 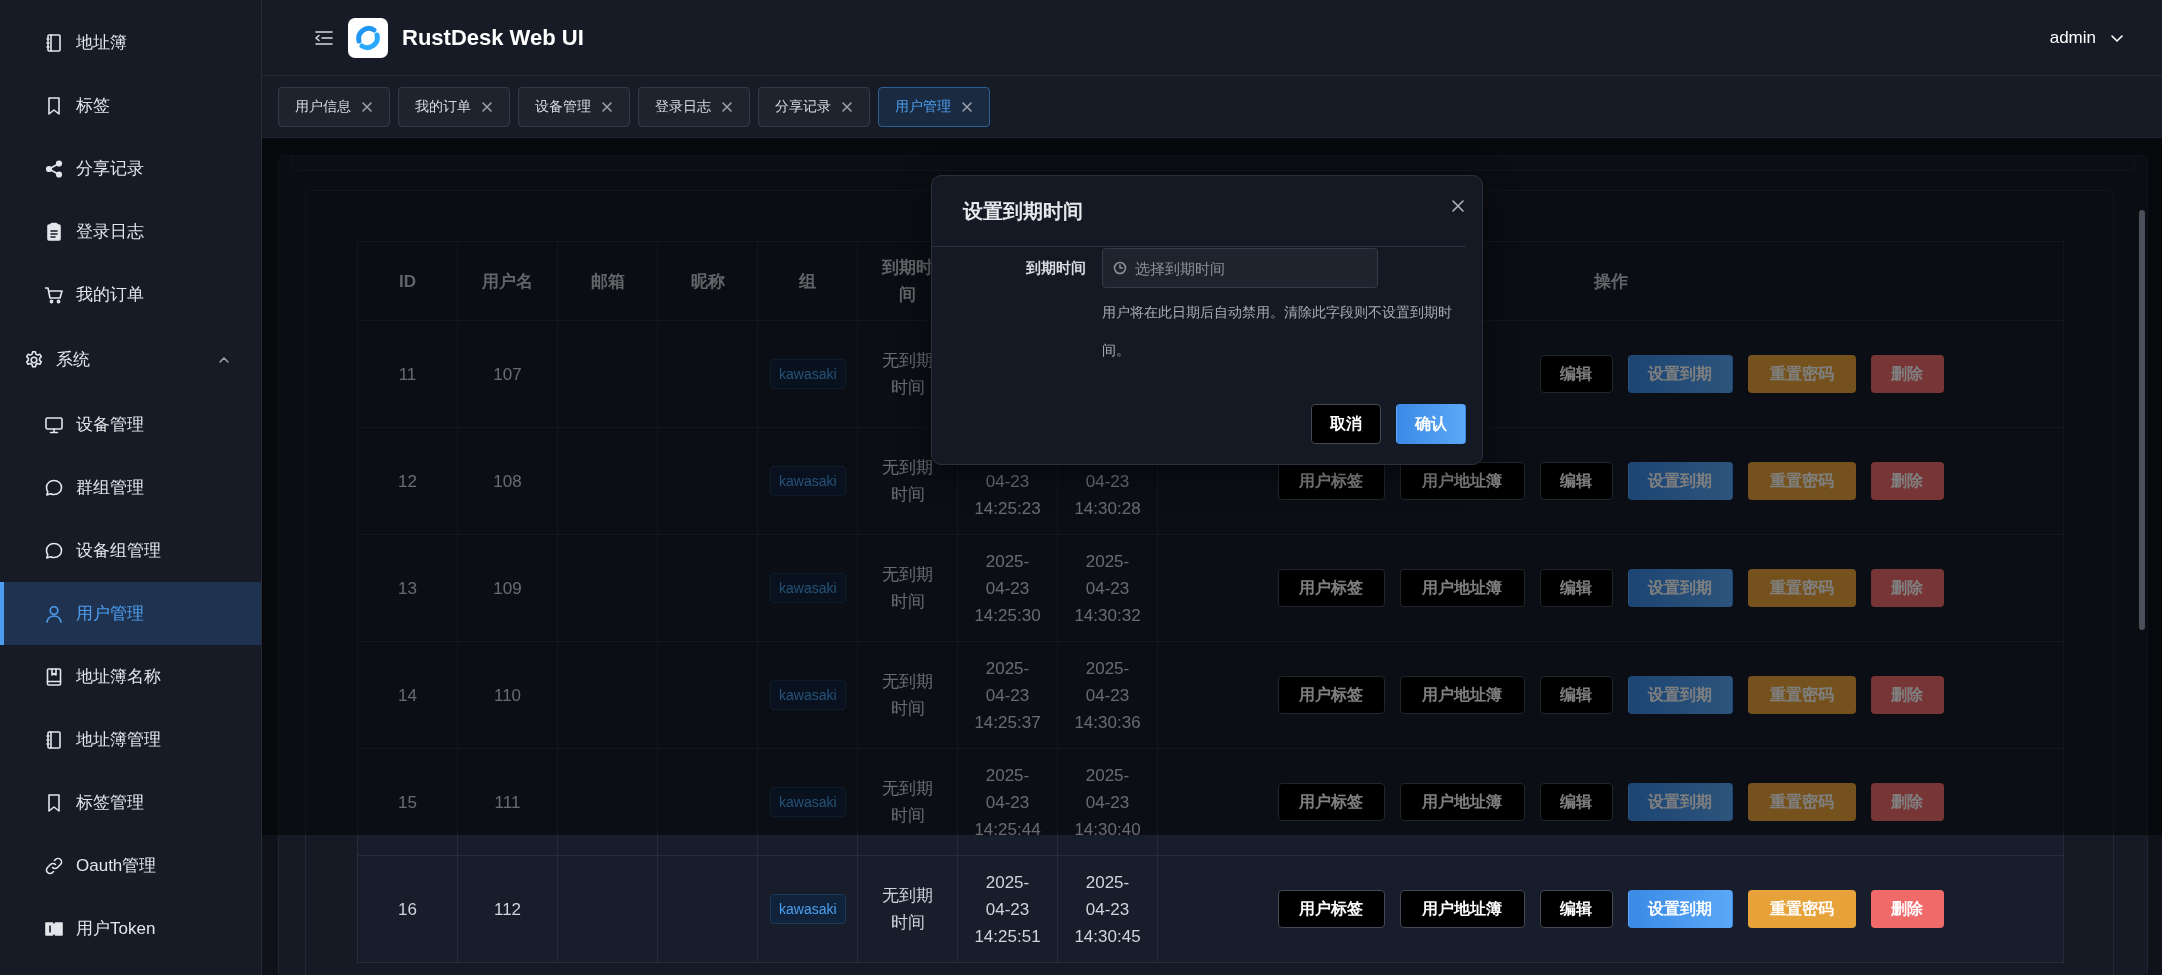 I want to click on sidebar-item: 标签管理, so click(x=130, y=802).